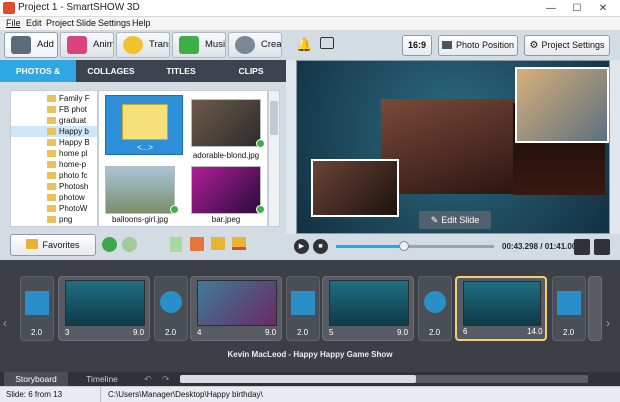 This screenshot has height=402, width=620. What do you see at coordinates (199, 45) in the screenshot?
I see `music-button: Music` at bounding box center [199, 45].